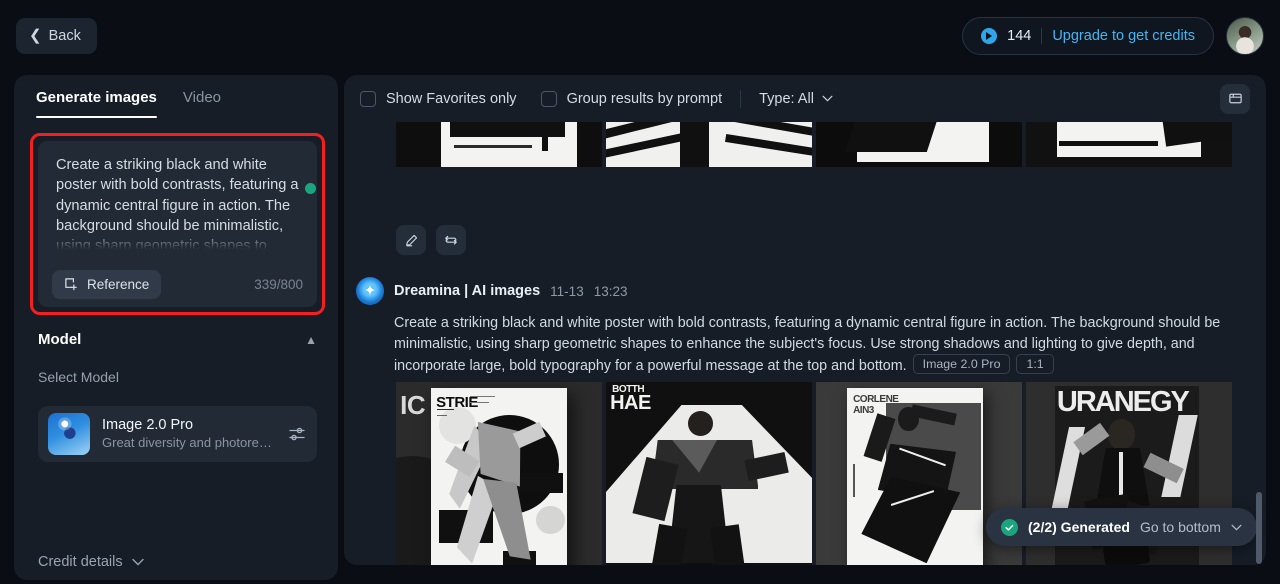  I want to click on dreamina-logo-icon, so click(370, 291).